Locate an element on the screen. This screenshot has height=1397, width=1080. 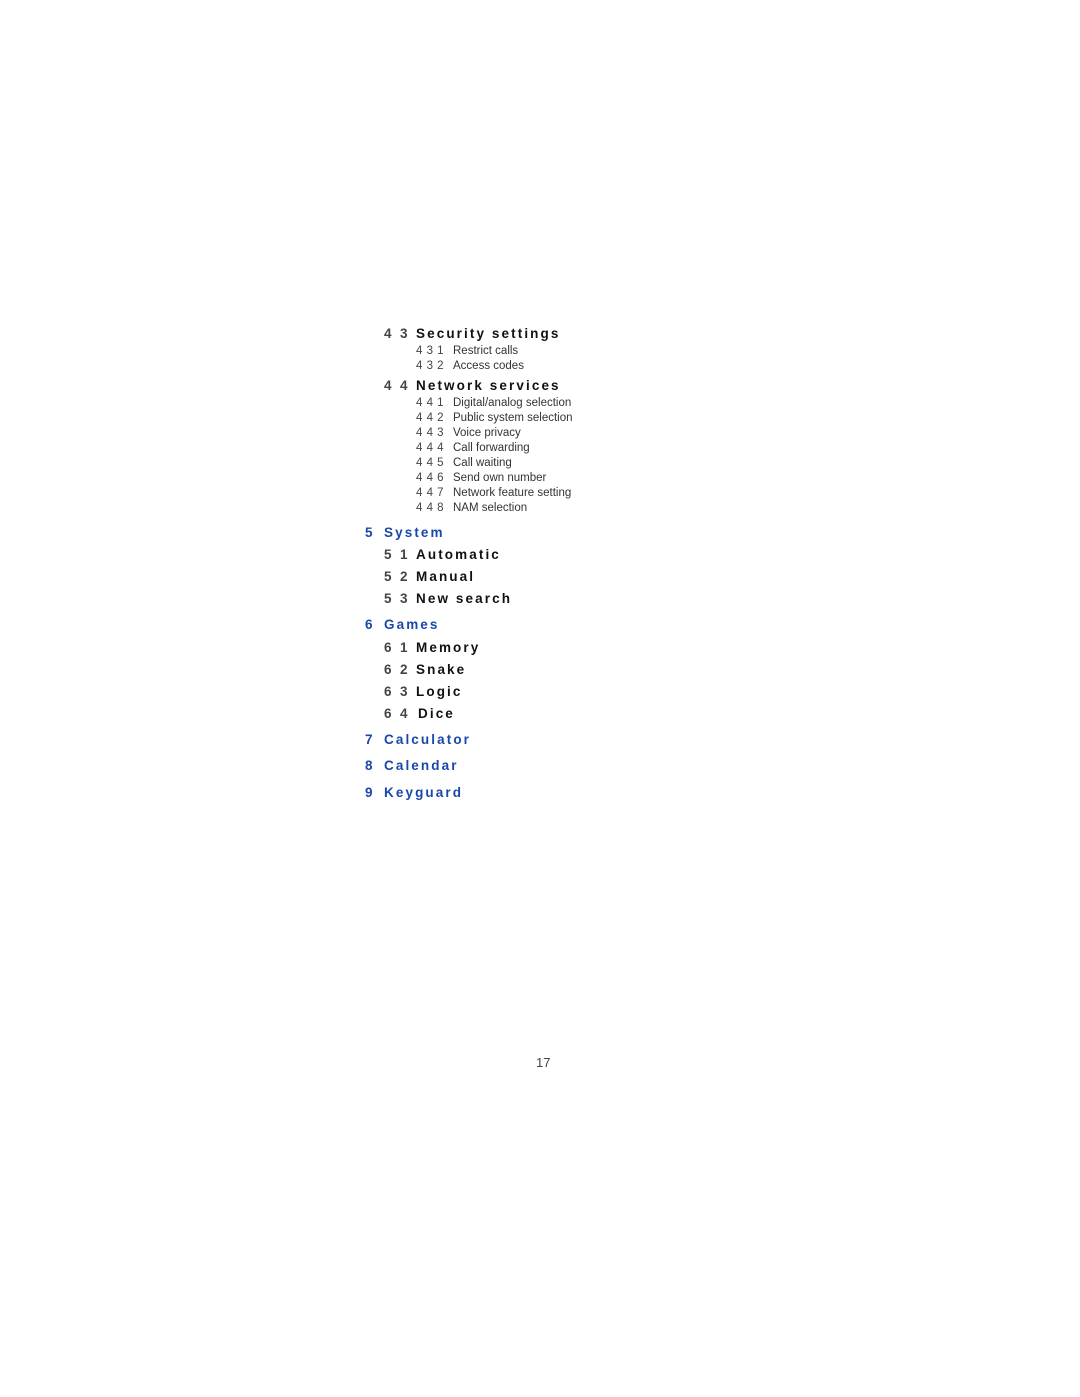
menu-item-manual: 5 2 Manual is located at coordinates (430, 576).